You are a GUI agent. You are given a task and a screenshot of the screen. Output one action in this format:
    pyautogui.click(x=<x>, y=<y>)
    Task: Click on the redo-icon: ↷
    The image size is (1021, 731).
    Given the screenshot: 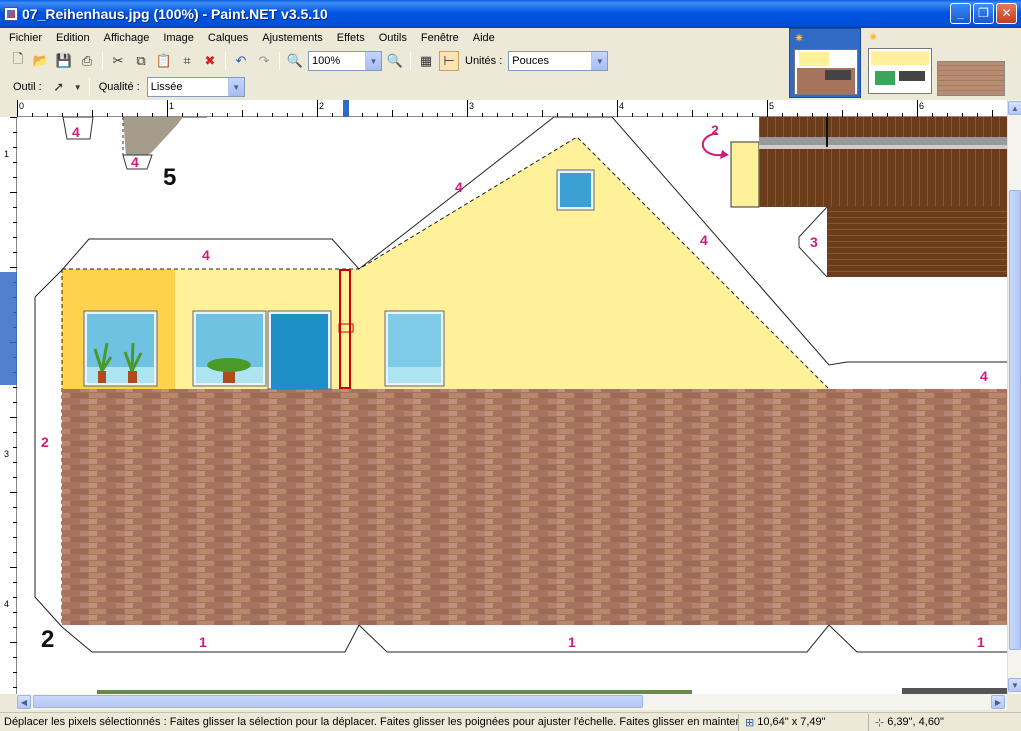 What is the action you would take?
    pyautogui.click(x=264, y=61)
    